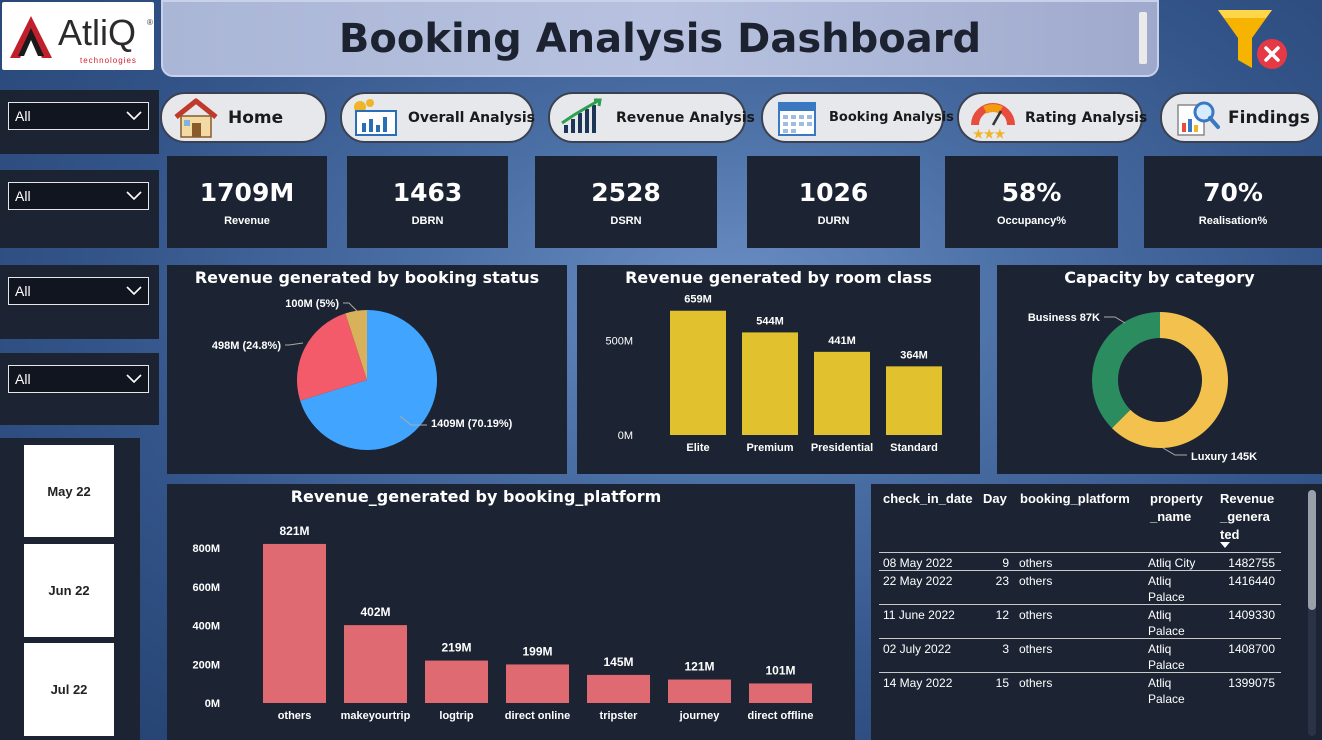 The height and width of the screenshot is (740, 1322). I want to click on slicer-dropdown-1: All, so click(78, 116).